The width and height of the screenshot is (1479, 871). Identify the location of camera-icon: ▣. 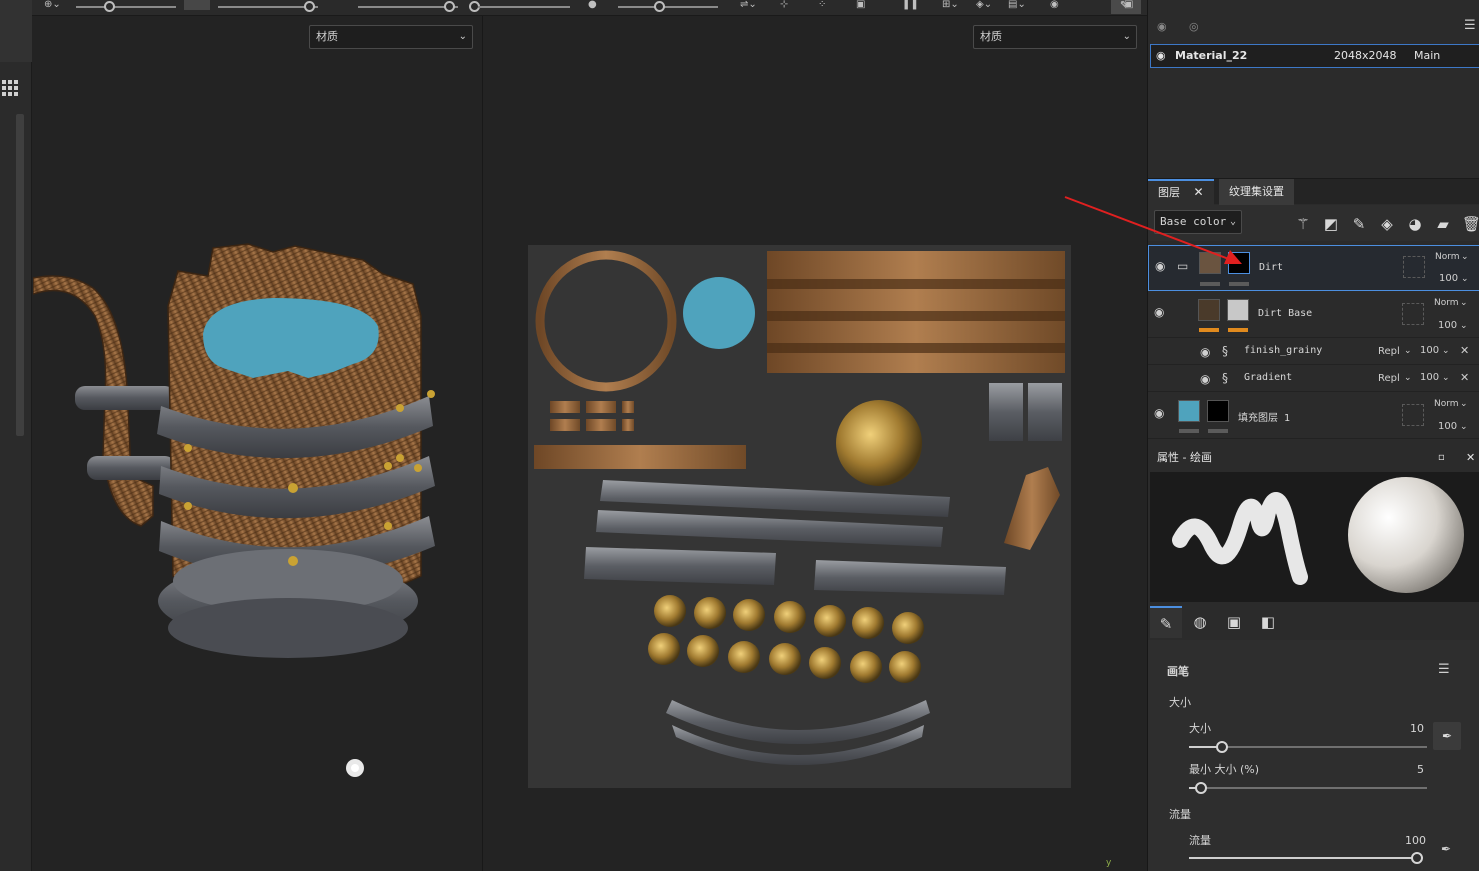
(863, 5).